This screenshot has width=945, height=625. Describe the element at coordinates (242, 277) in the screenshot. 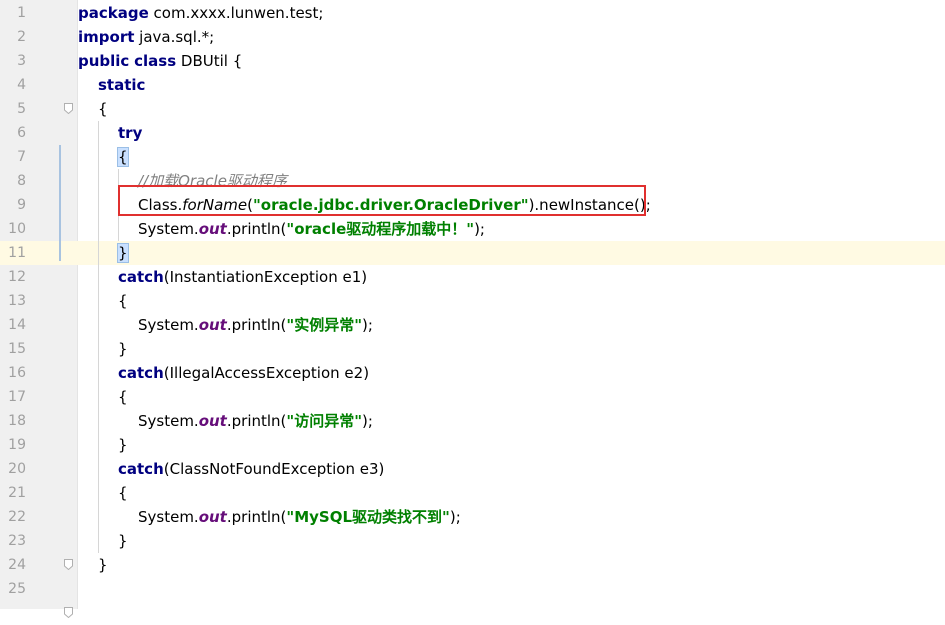

I see `code-text: catch(InstantiationException e1)` at that location.